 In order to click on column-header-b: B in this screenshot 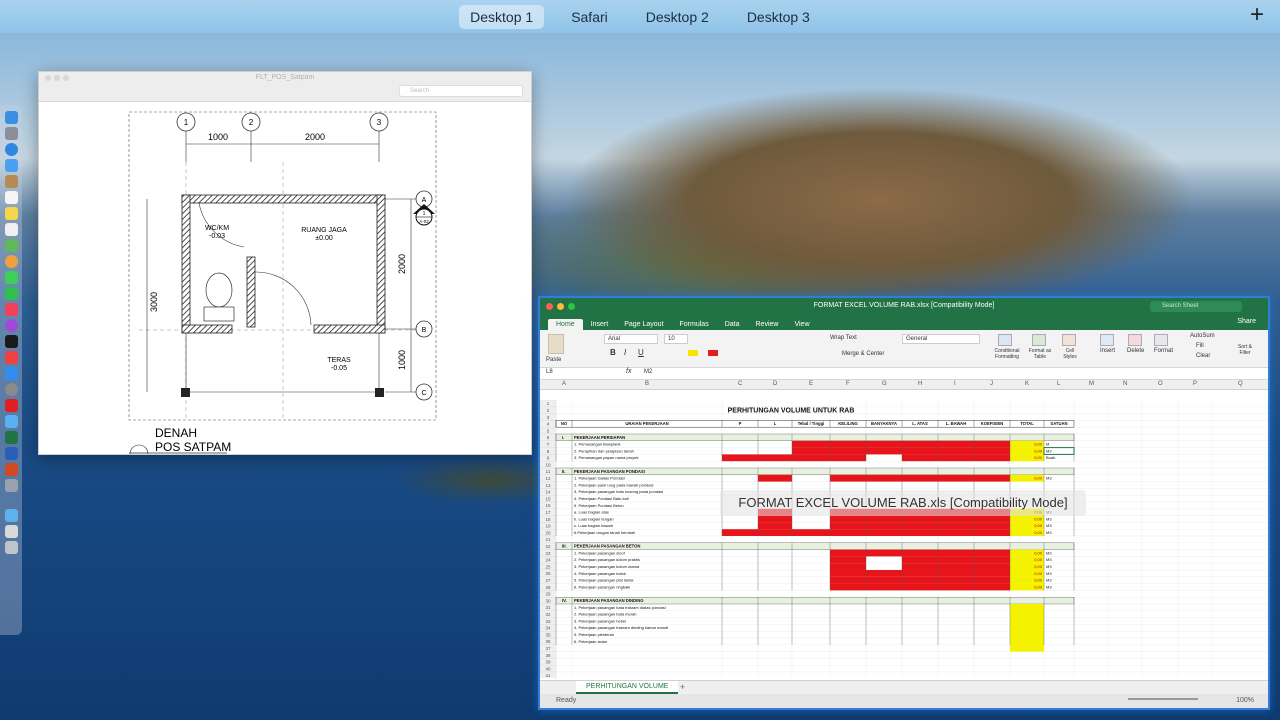, I will do `click(647, 384)`.